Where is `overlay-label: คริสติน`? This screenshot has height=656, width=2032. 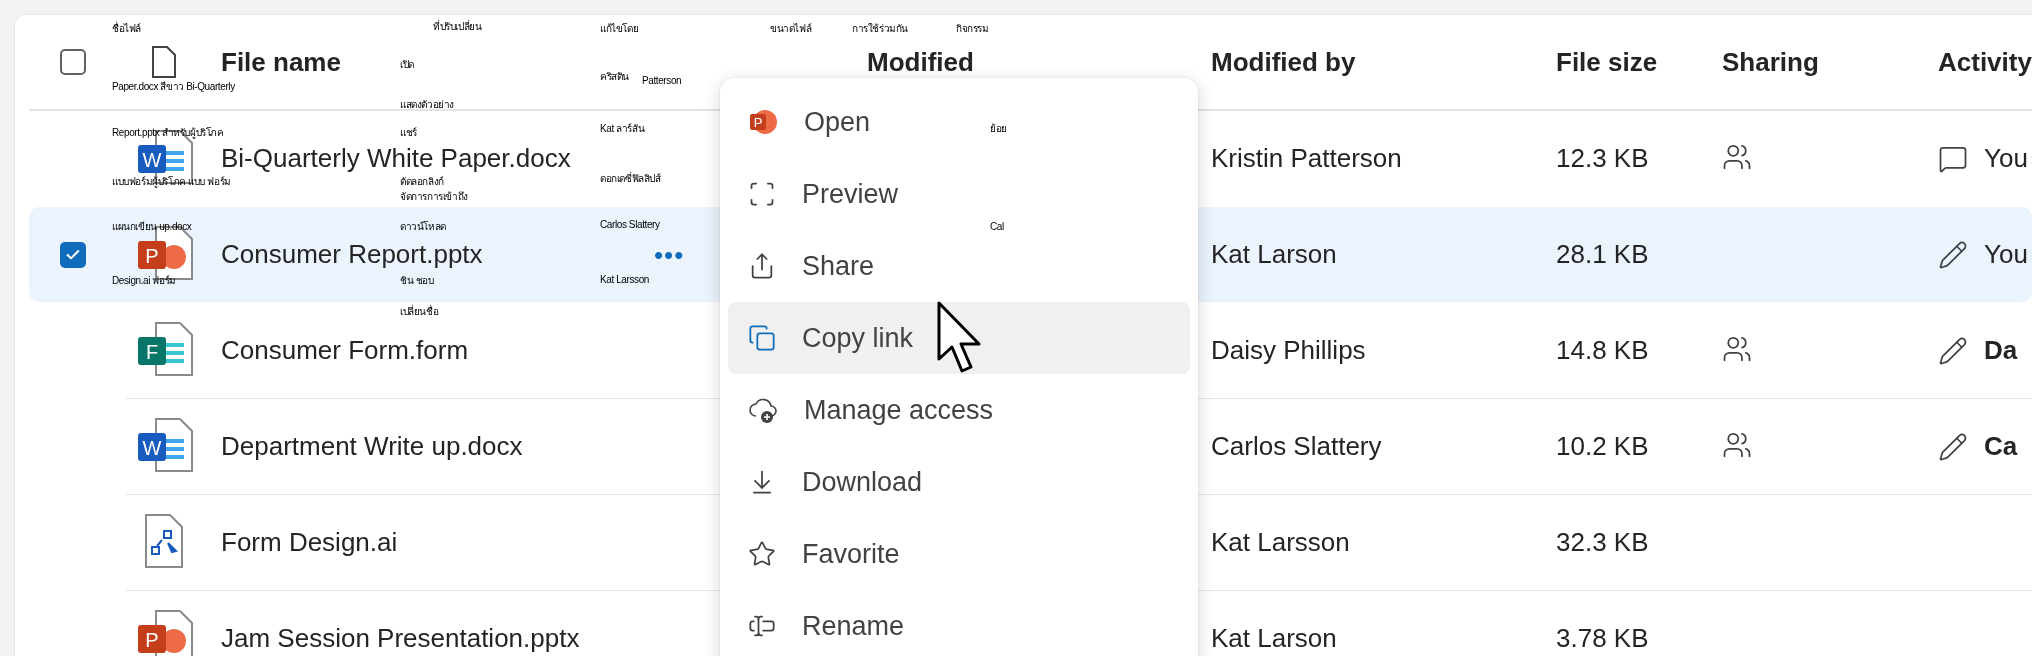 overlay-label: คริสติน is located at coordinates (614, 77).